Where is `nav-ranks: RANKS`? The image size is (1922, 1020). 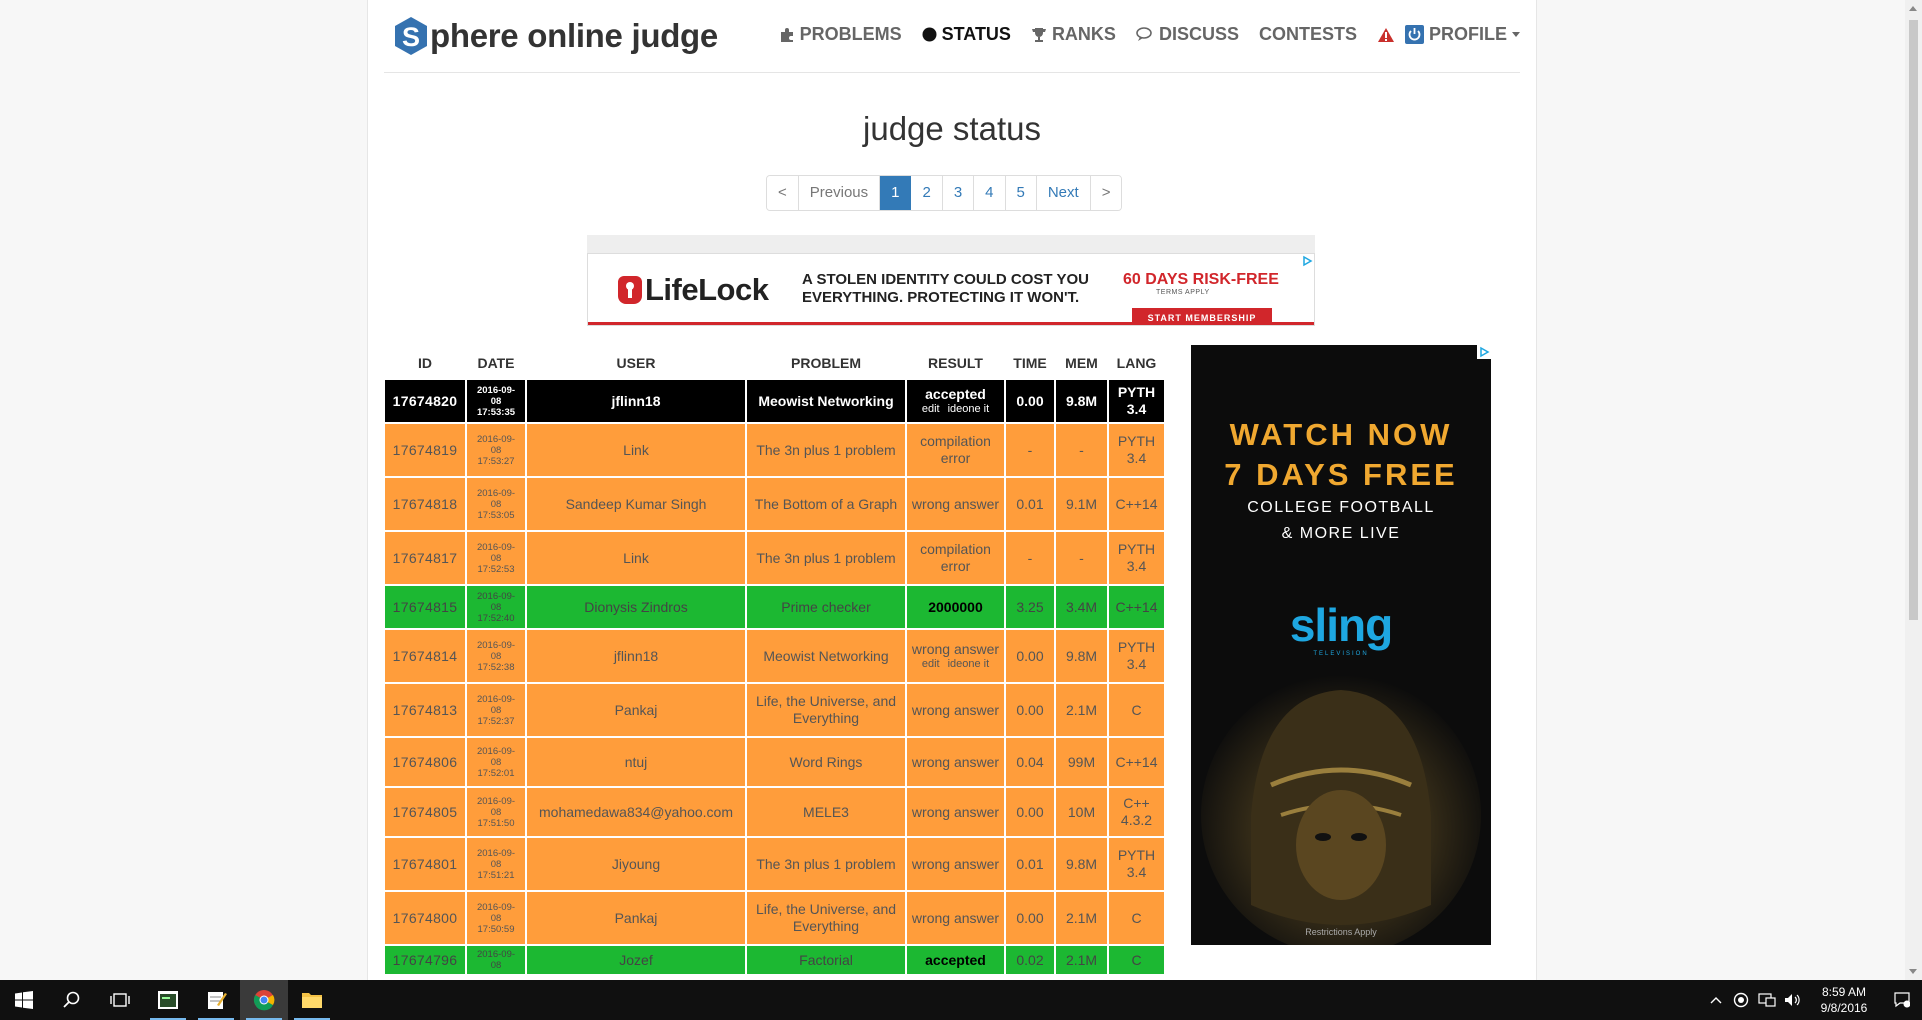
nav-ranks: RANKS is located at coordinates (1073, 34).